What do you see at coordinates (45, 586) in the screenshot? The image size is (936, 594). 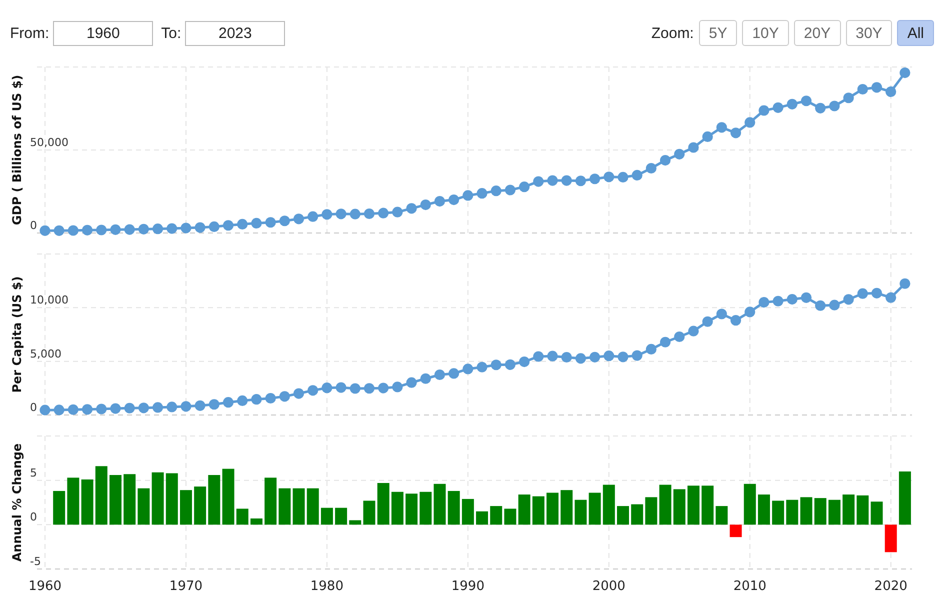 I see `axis-tick-label: 1960` at bounding box center [45, 586].